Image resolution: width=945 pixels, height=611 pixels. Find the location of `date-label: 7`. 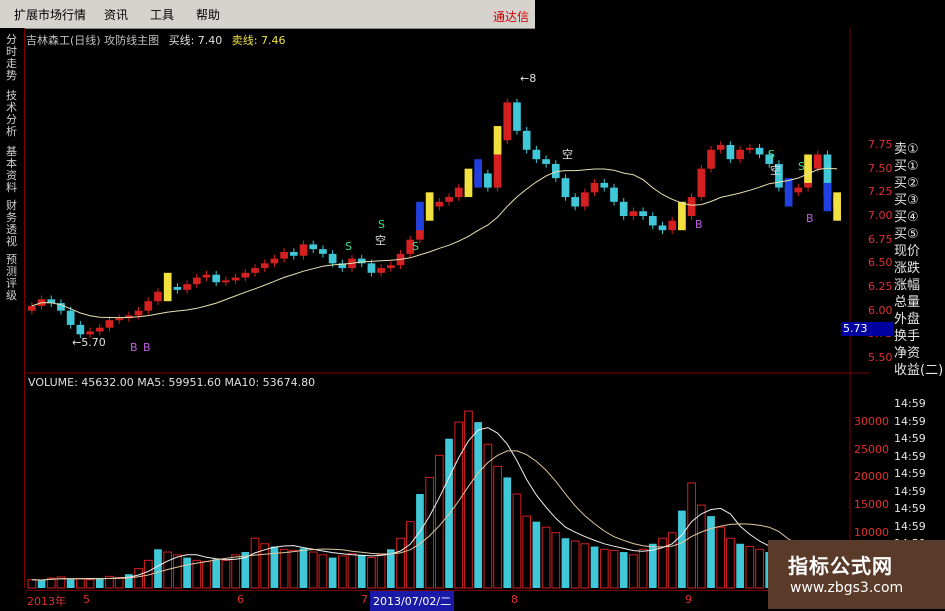

date-label: 7 is located at coordinates (364, 599).